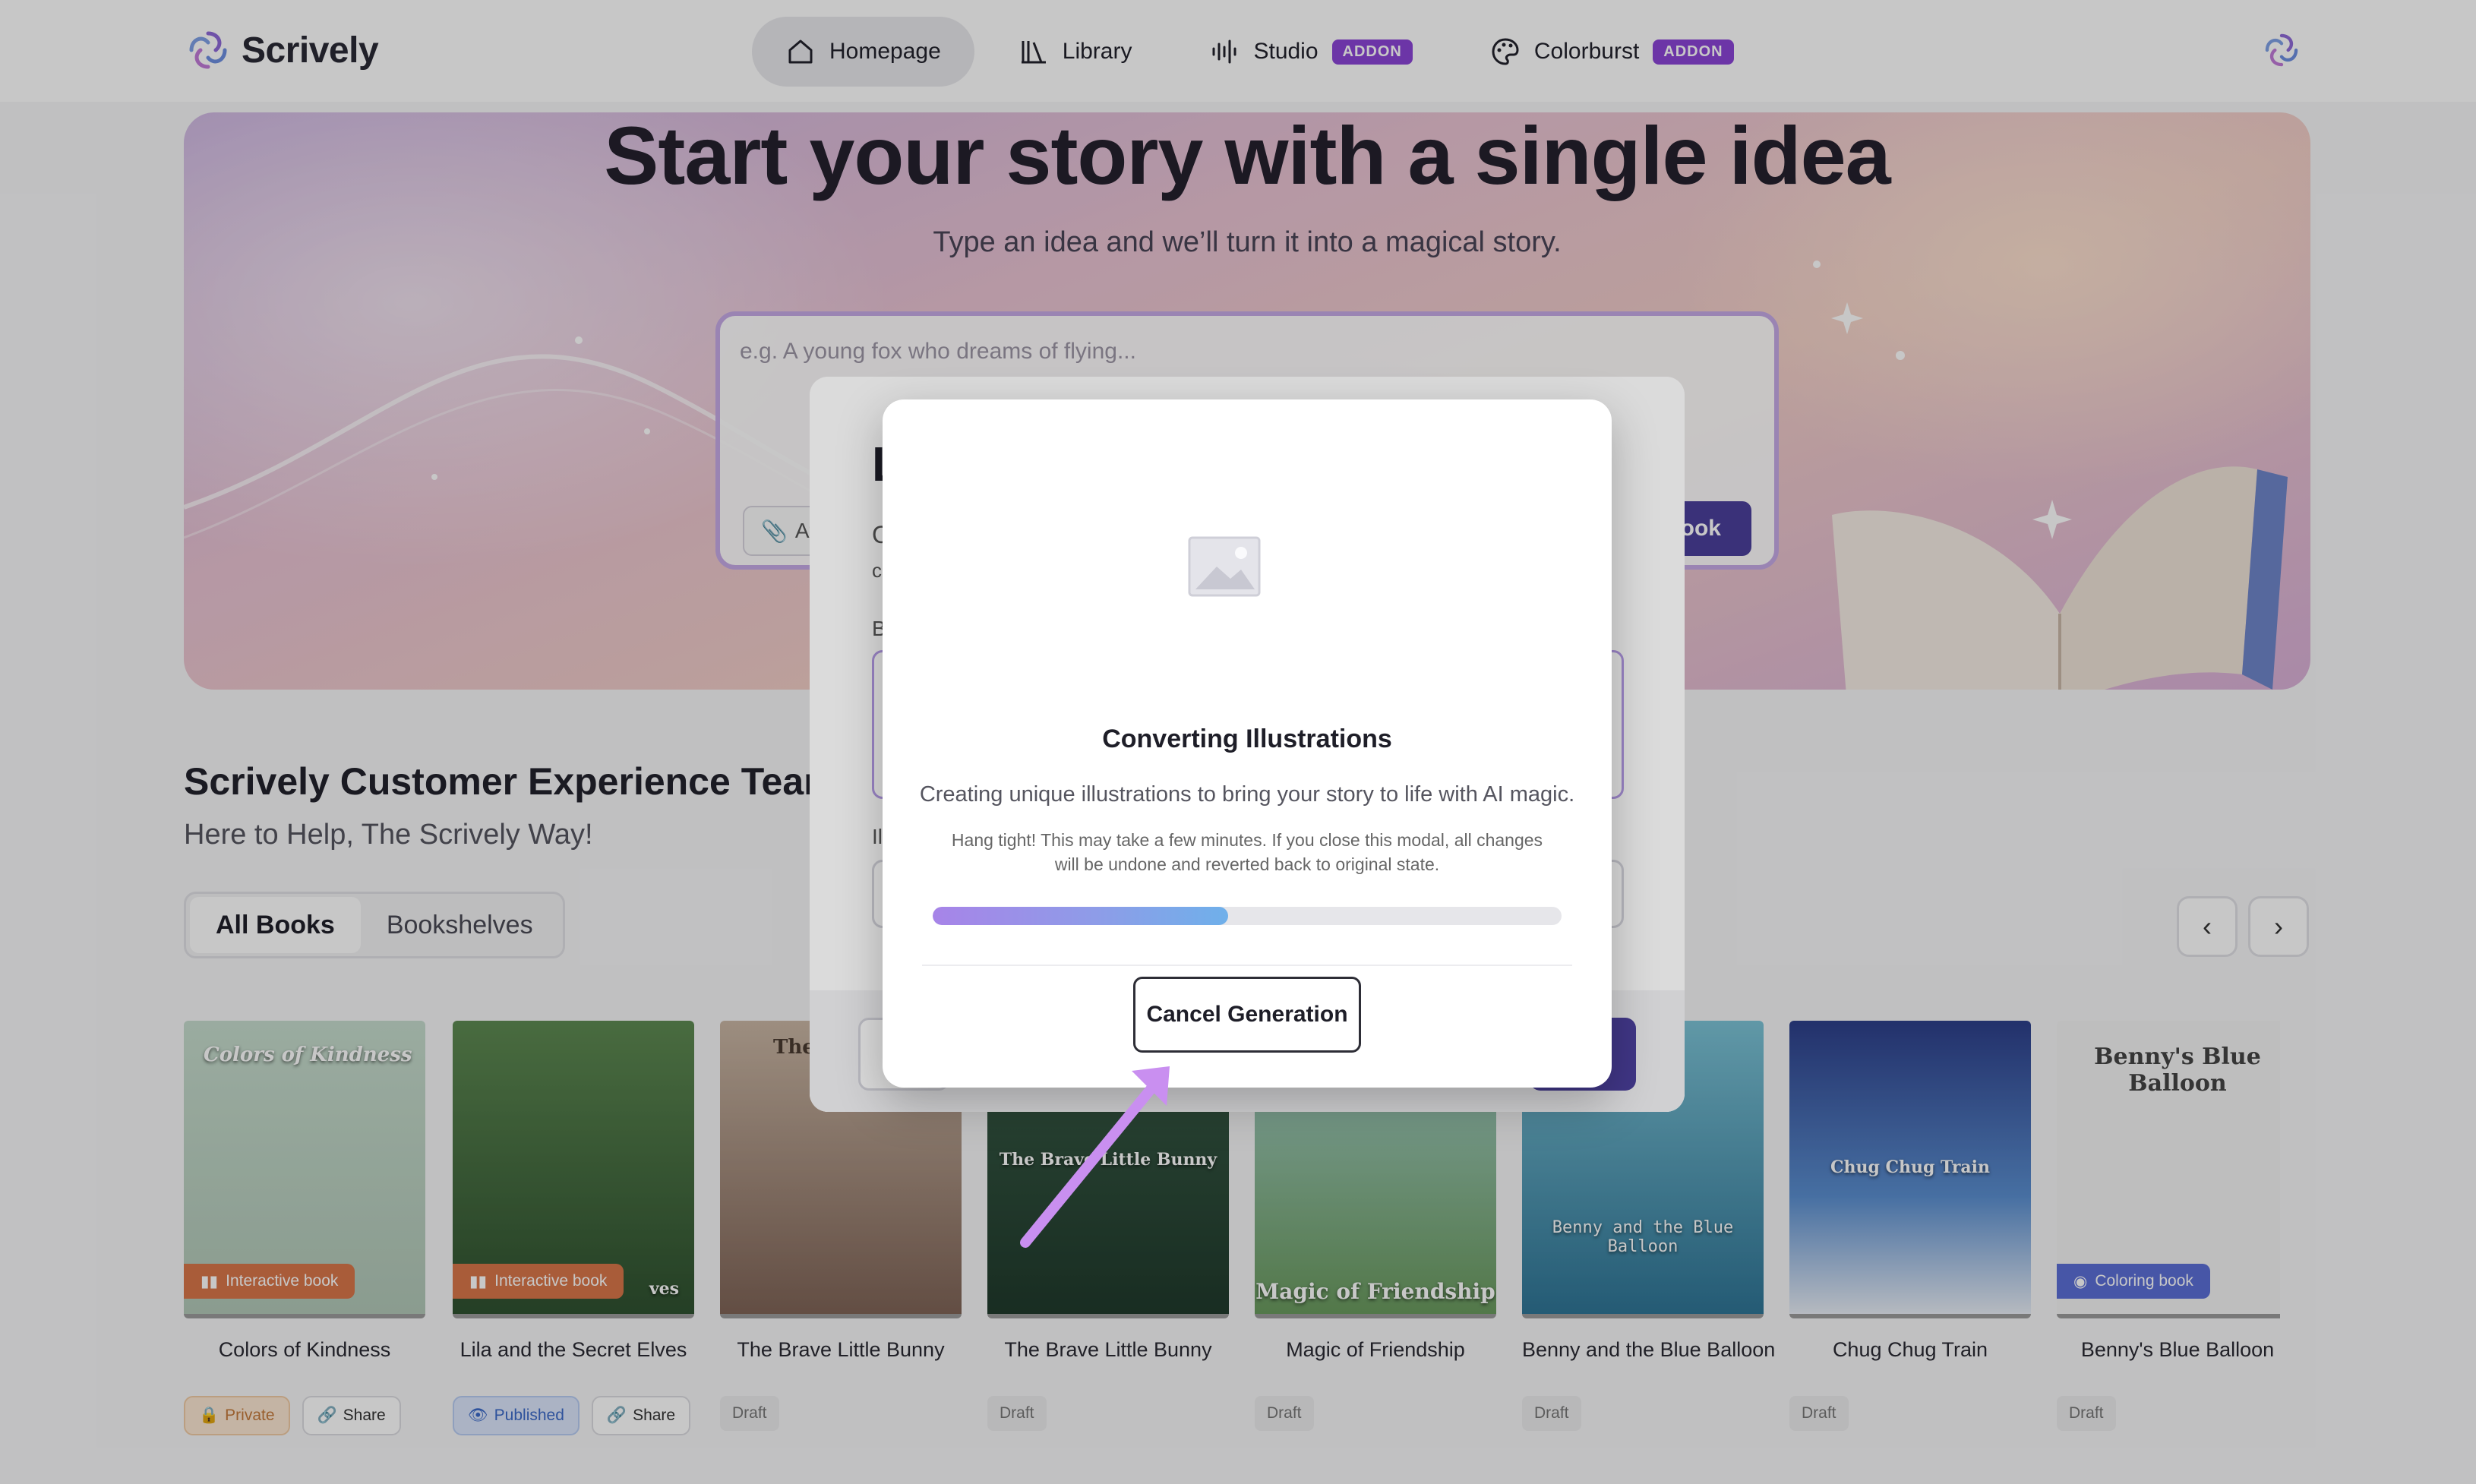  I want to click on pointer-arrow-icon, so click(1095, 1157).